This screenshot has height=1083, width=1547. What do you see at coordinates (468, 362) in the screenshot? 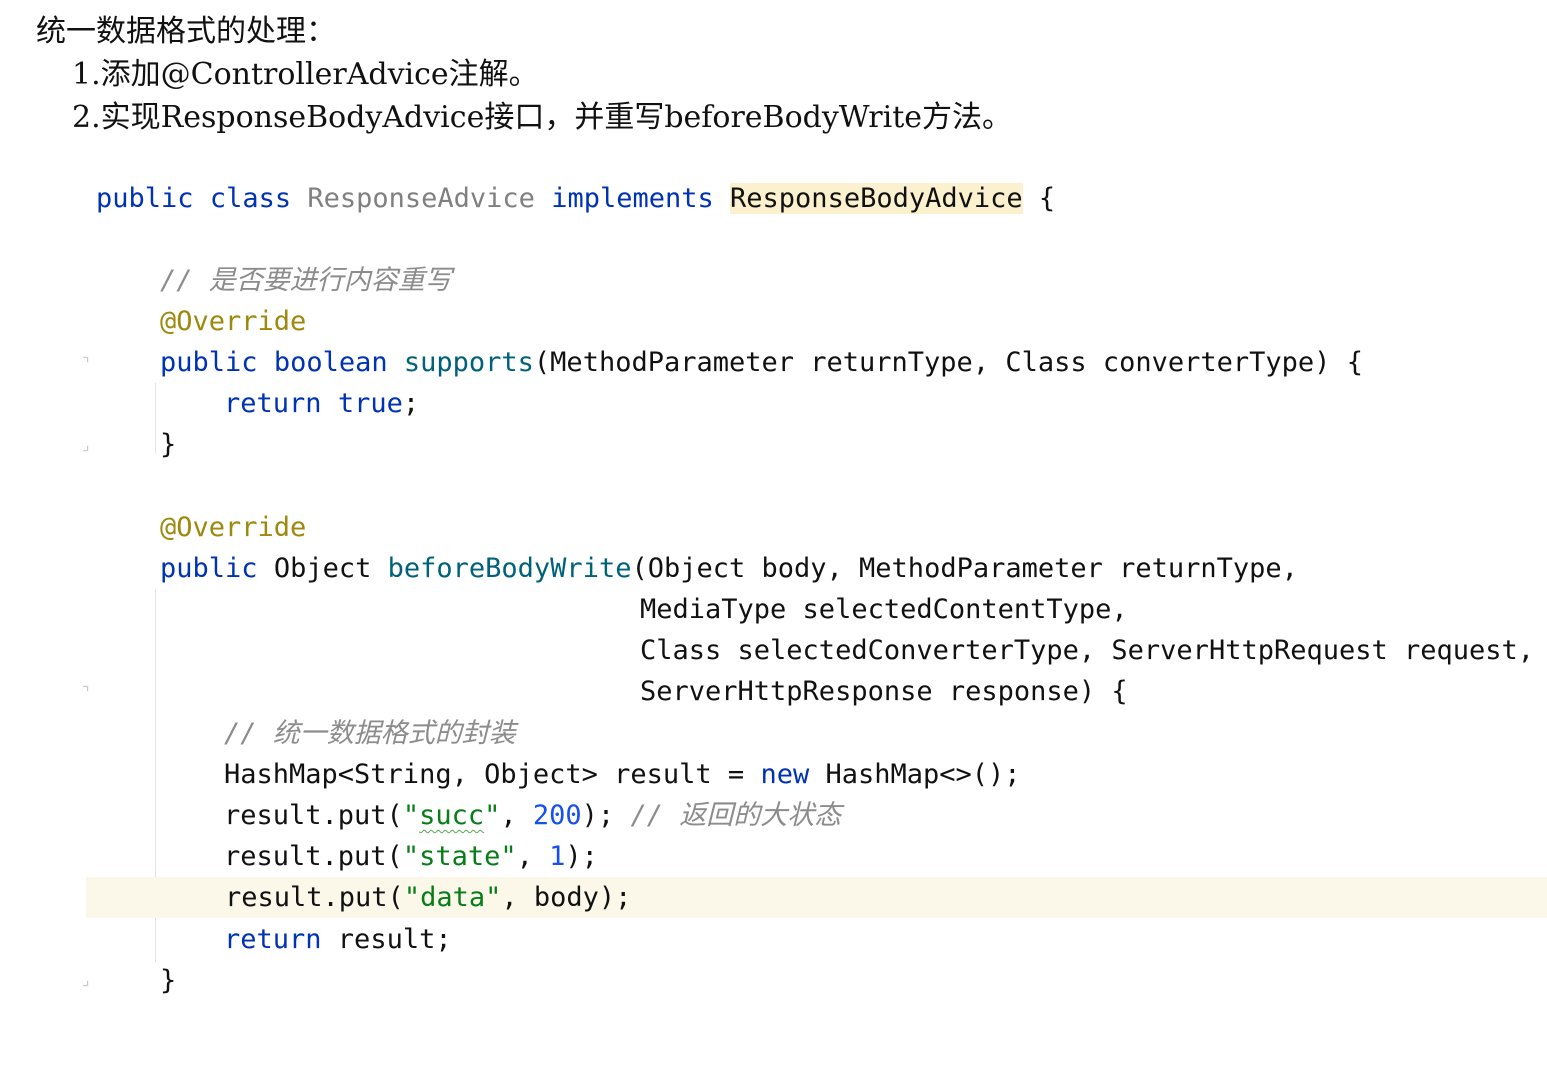
I see `method-name-supports: supports` at bounding box center [468, 362].